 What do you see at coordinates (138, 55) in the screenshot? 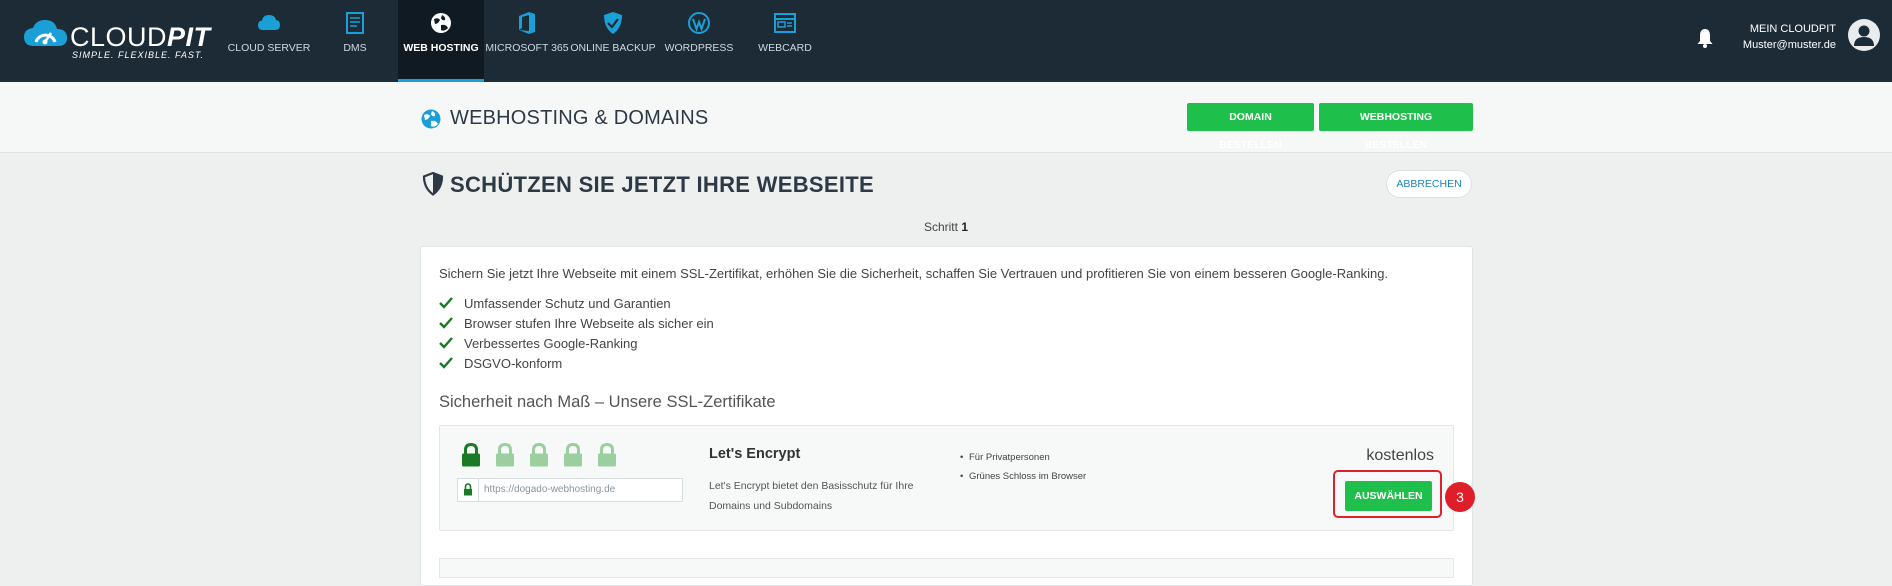
I see `brand-tagline: SIMPLE. FLEXIBLE. FAST.` at bounding box center [138, 55].